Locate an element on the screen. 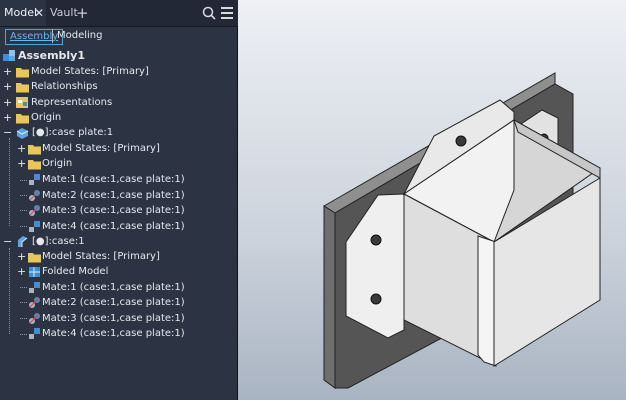  part-icon is located at coordinates (22, 133).